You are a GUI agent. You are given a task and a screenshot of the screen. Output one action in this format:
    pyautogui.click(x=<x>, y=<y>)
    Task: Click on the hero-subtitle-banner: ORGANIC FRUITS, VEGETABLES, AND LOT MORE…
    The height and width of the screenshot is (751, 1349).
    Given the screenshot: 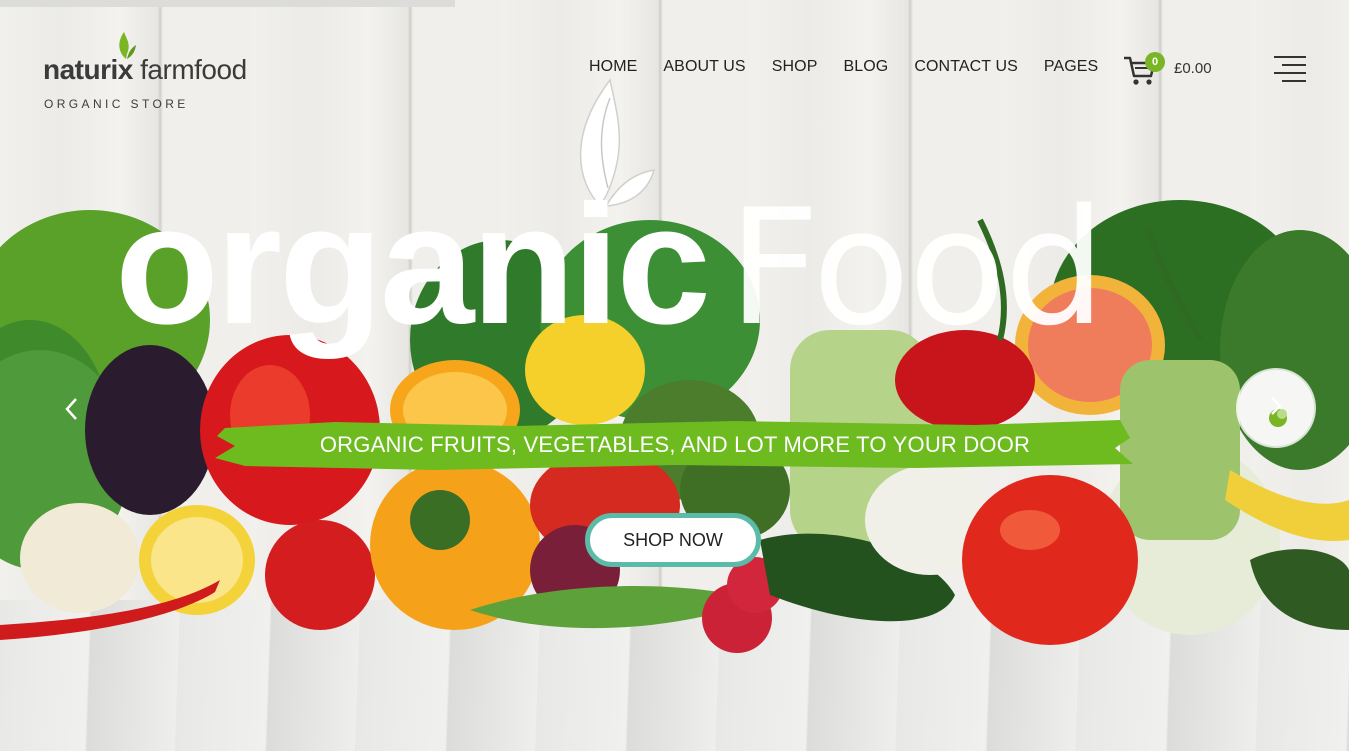 What is the action you would take?
    pyautogui.click(x=675, y=445)
    